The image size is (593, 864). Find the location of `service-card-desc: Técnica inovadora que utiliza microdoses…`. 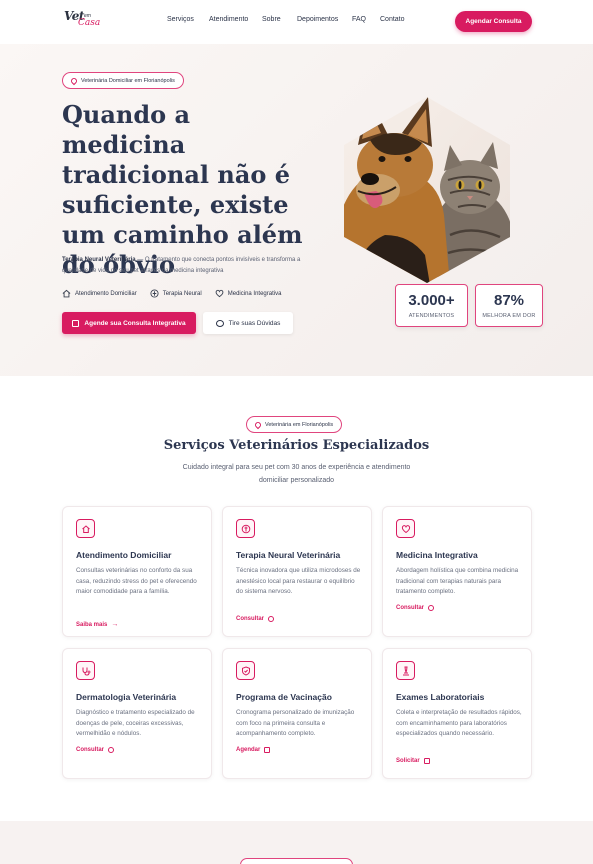

service-card-desc: Técnica inovadora que utiliza microdoses… is located at coordinates (298, 581).